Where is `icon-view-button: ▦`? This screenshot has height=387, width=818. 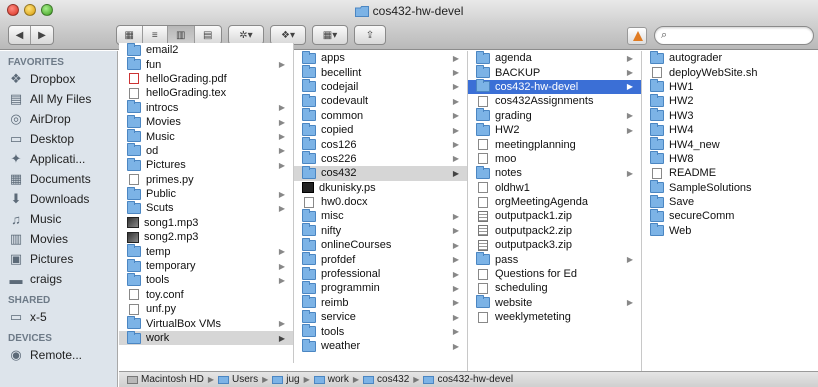 icon-view-button: ▦ is located at coordinates (130, 35).